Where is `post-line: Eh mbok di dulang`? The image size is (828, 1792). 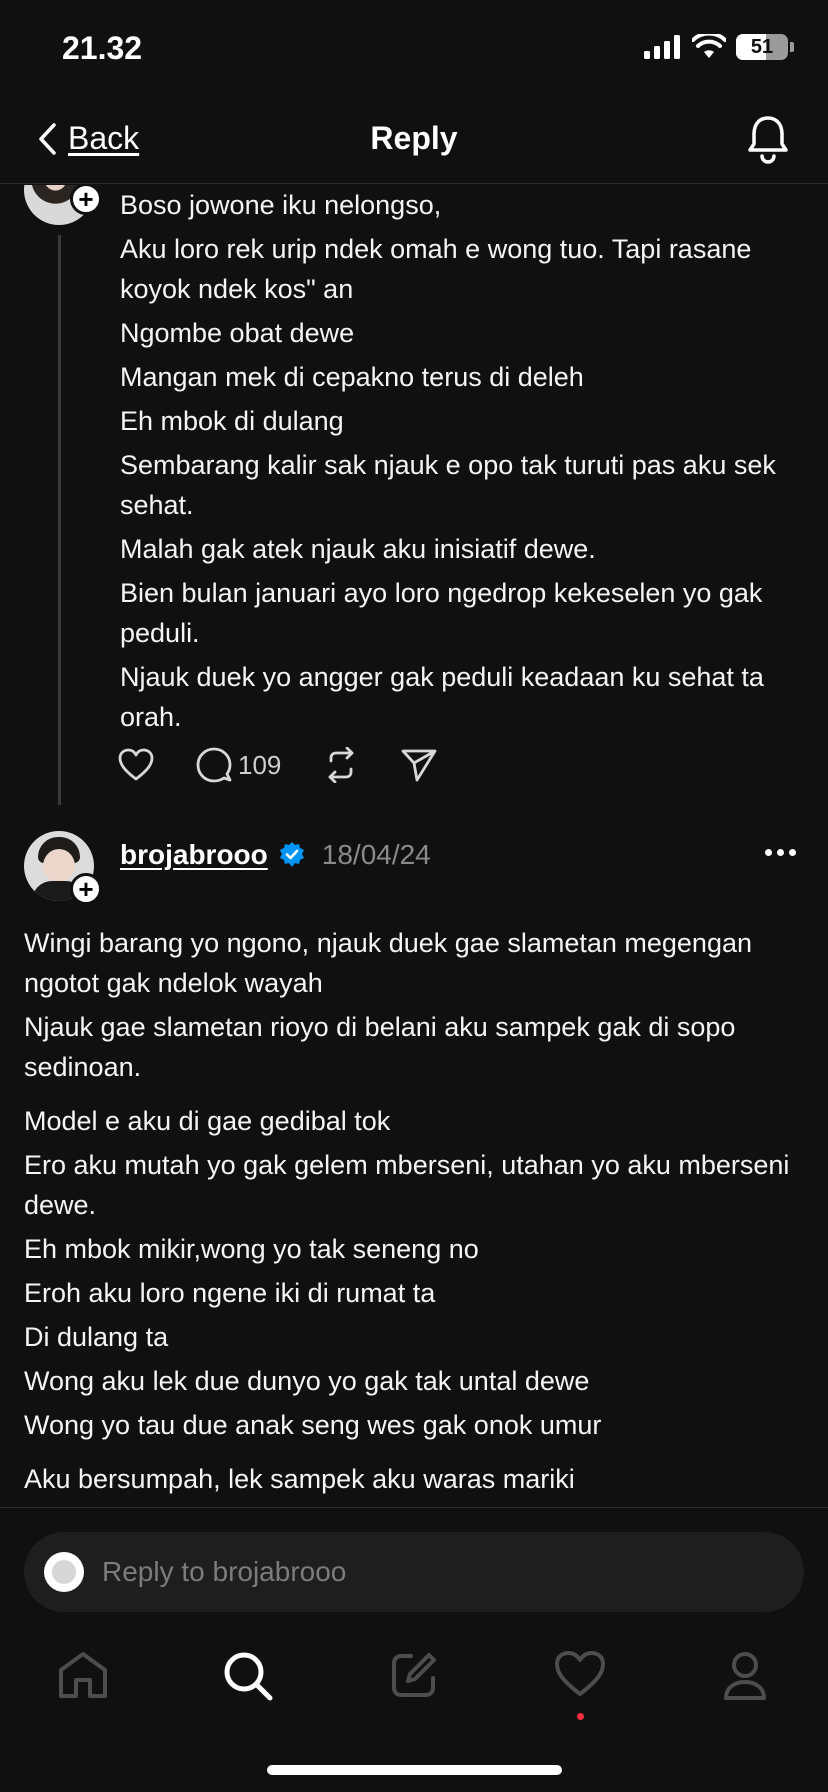
post-line: Eh mbok di dulang is located at coordinates (232, 421).